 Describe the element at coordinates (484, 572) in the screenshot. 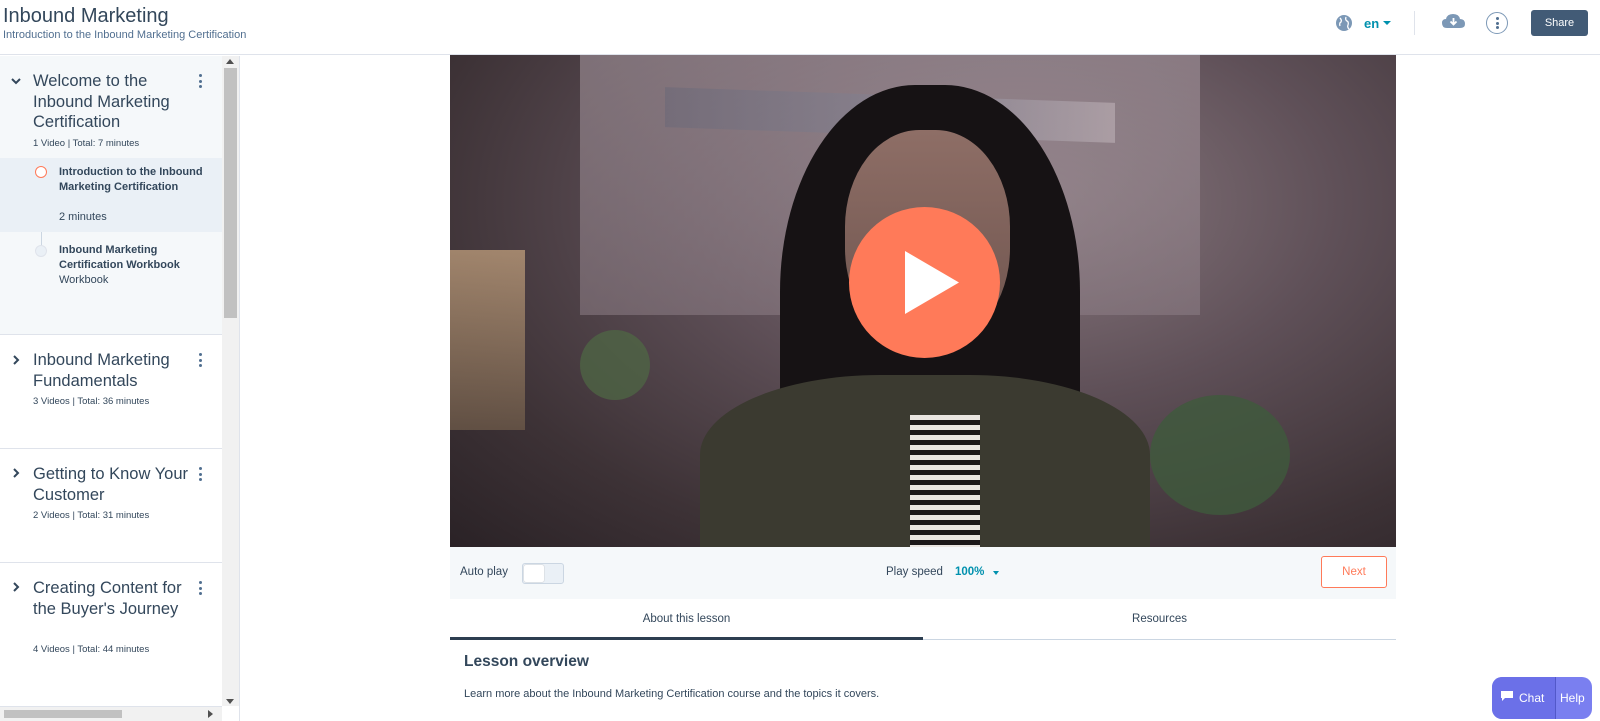

I see `autoplay-label: Auto play` at that location.